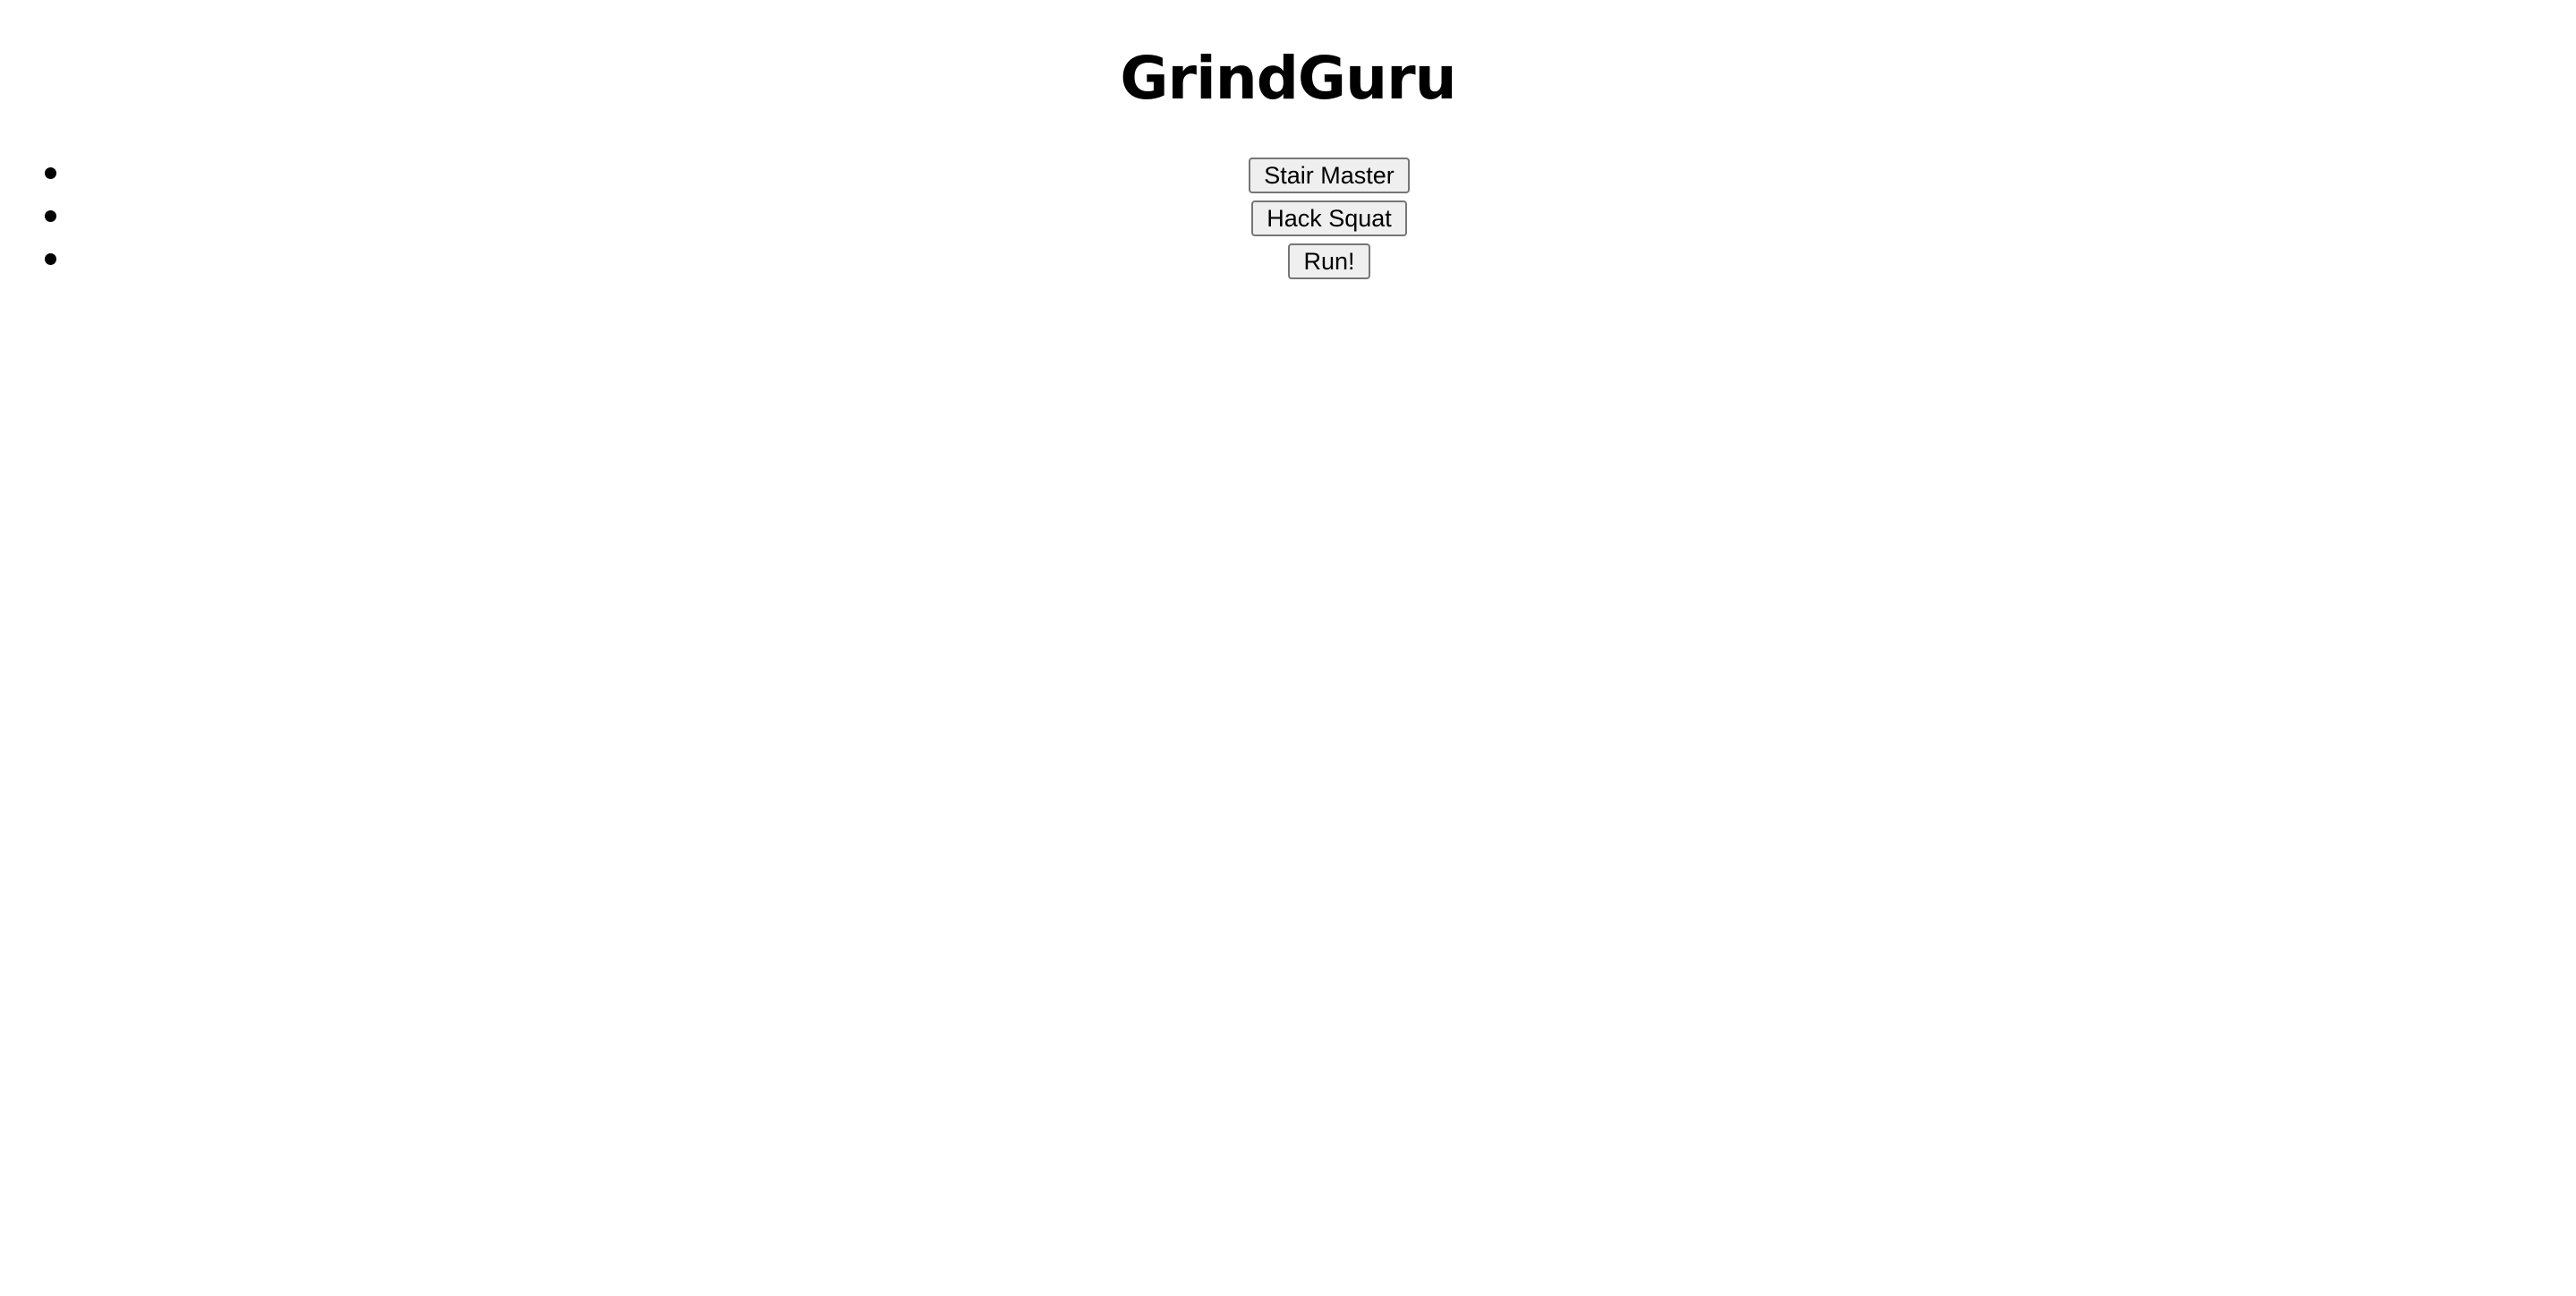  What do you see at coordinates (1329, 261) in the screenshot?
I see `run-button: Run!` at bounding box center [1329, 261].